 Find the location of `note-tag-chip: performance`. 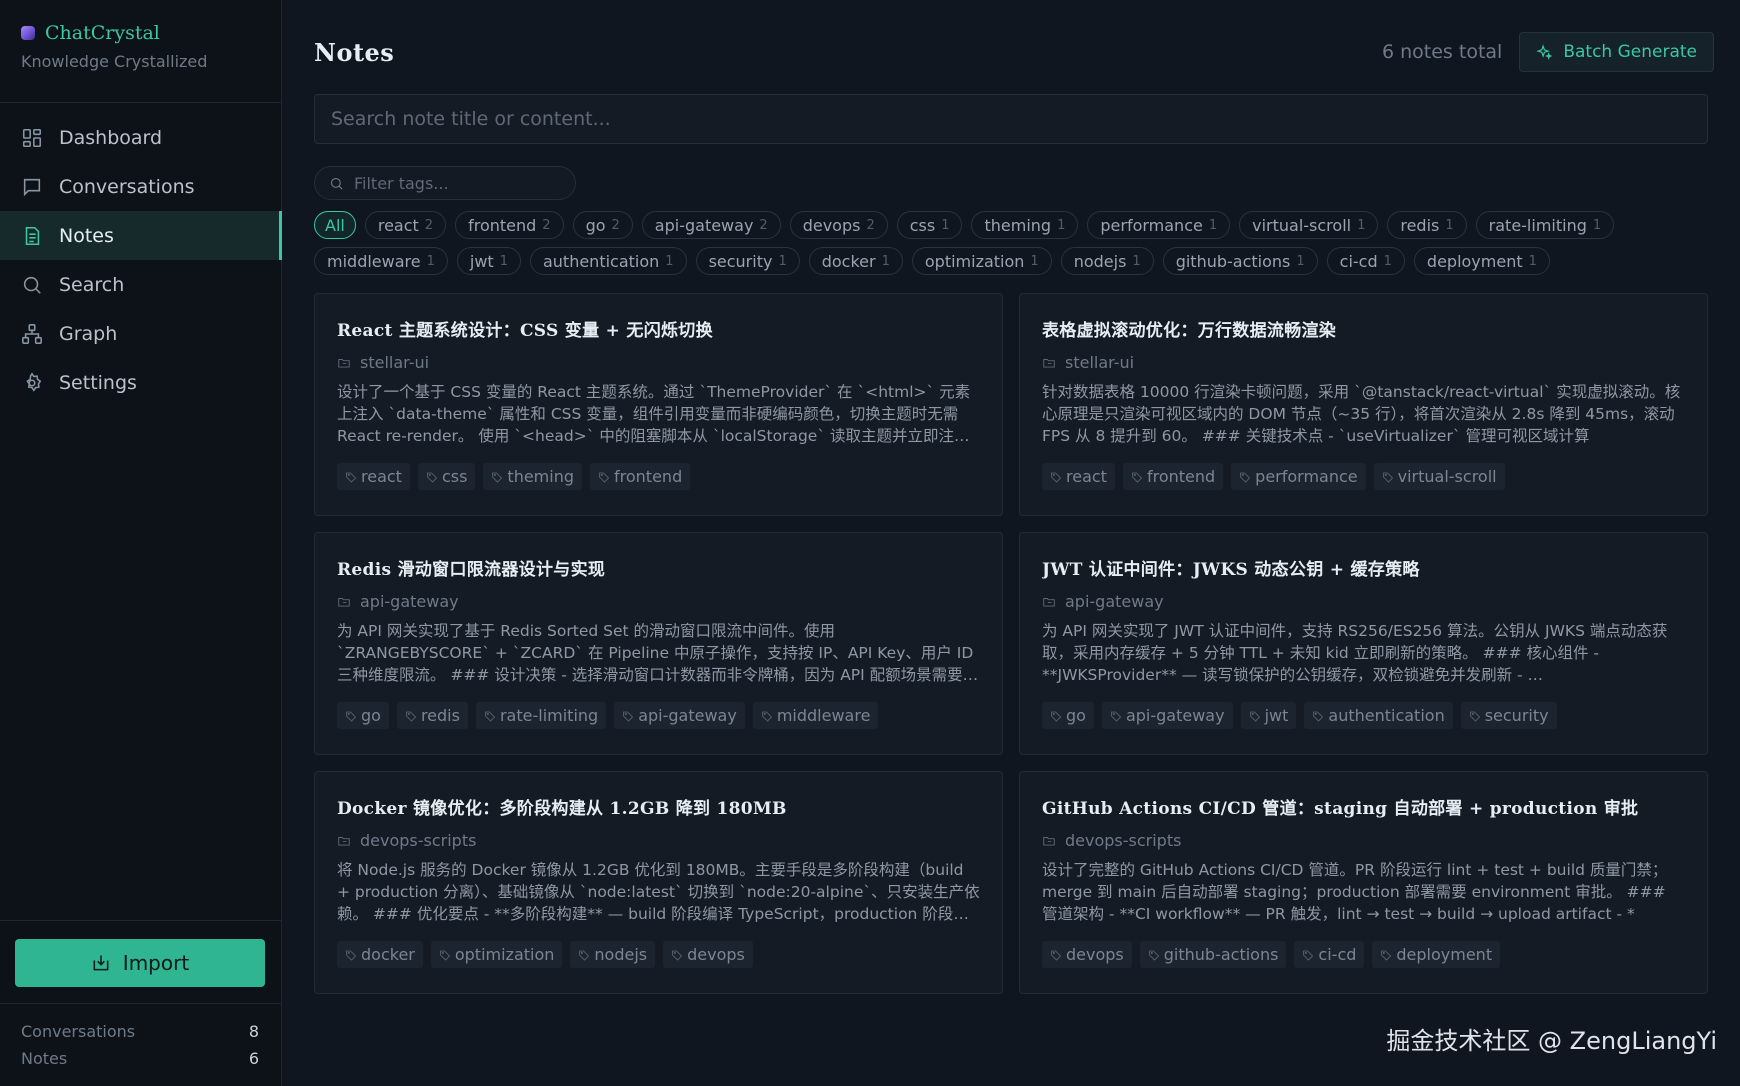

note-tag-chip: performance is located at coordinates (1298, 476).